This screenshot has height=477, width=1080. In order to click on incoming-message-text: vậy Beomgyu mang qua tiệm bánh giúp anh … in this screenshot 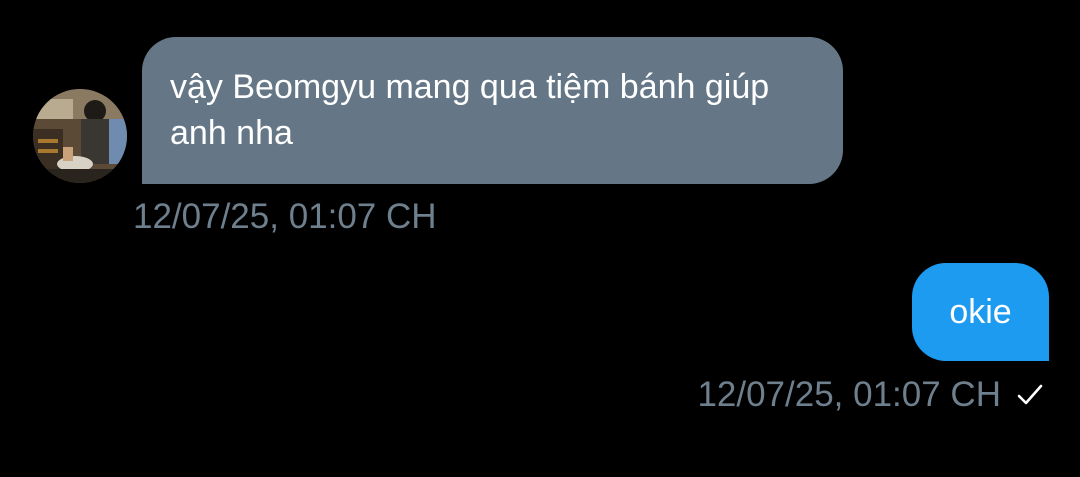, I will do `click(470, 110)`.